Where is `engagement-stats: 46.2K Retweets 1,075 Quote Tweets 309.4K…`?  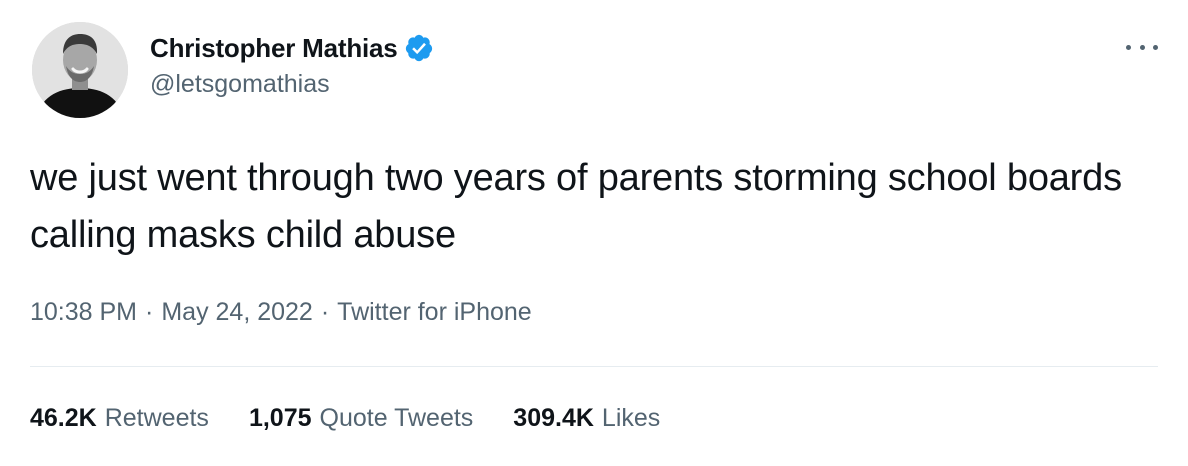 engagement-stats: 46.2K Retweets 1,075 Quote Tweets 309.4K… is located at coordinates (365, 418).